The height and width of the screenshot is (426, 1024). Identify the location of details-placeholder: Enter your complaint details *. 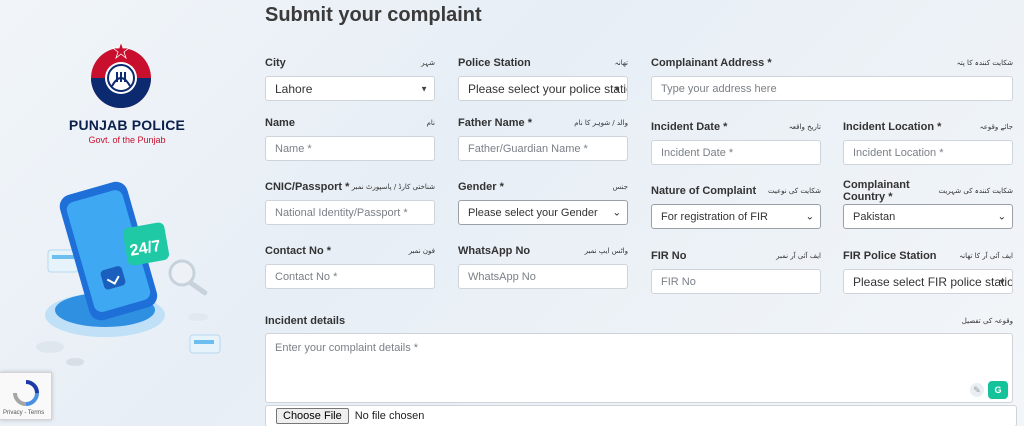
(347, 348).